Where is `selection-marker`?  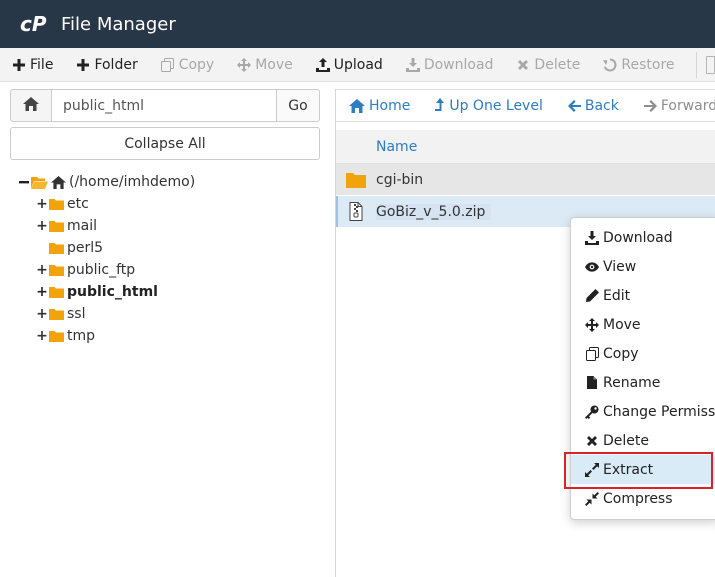 selection-marker is located at coordinates (337, 211).